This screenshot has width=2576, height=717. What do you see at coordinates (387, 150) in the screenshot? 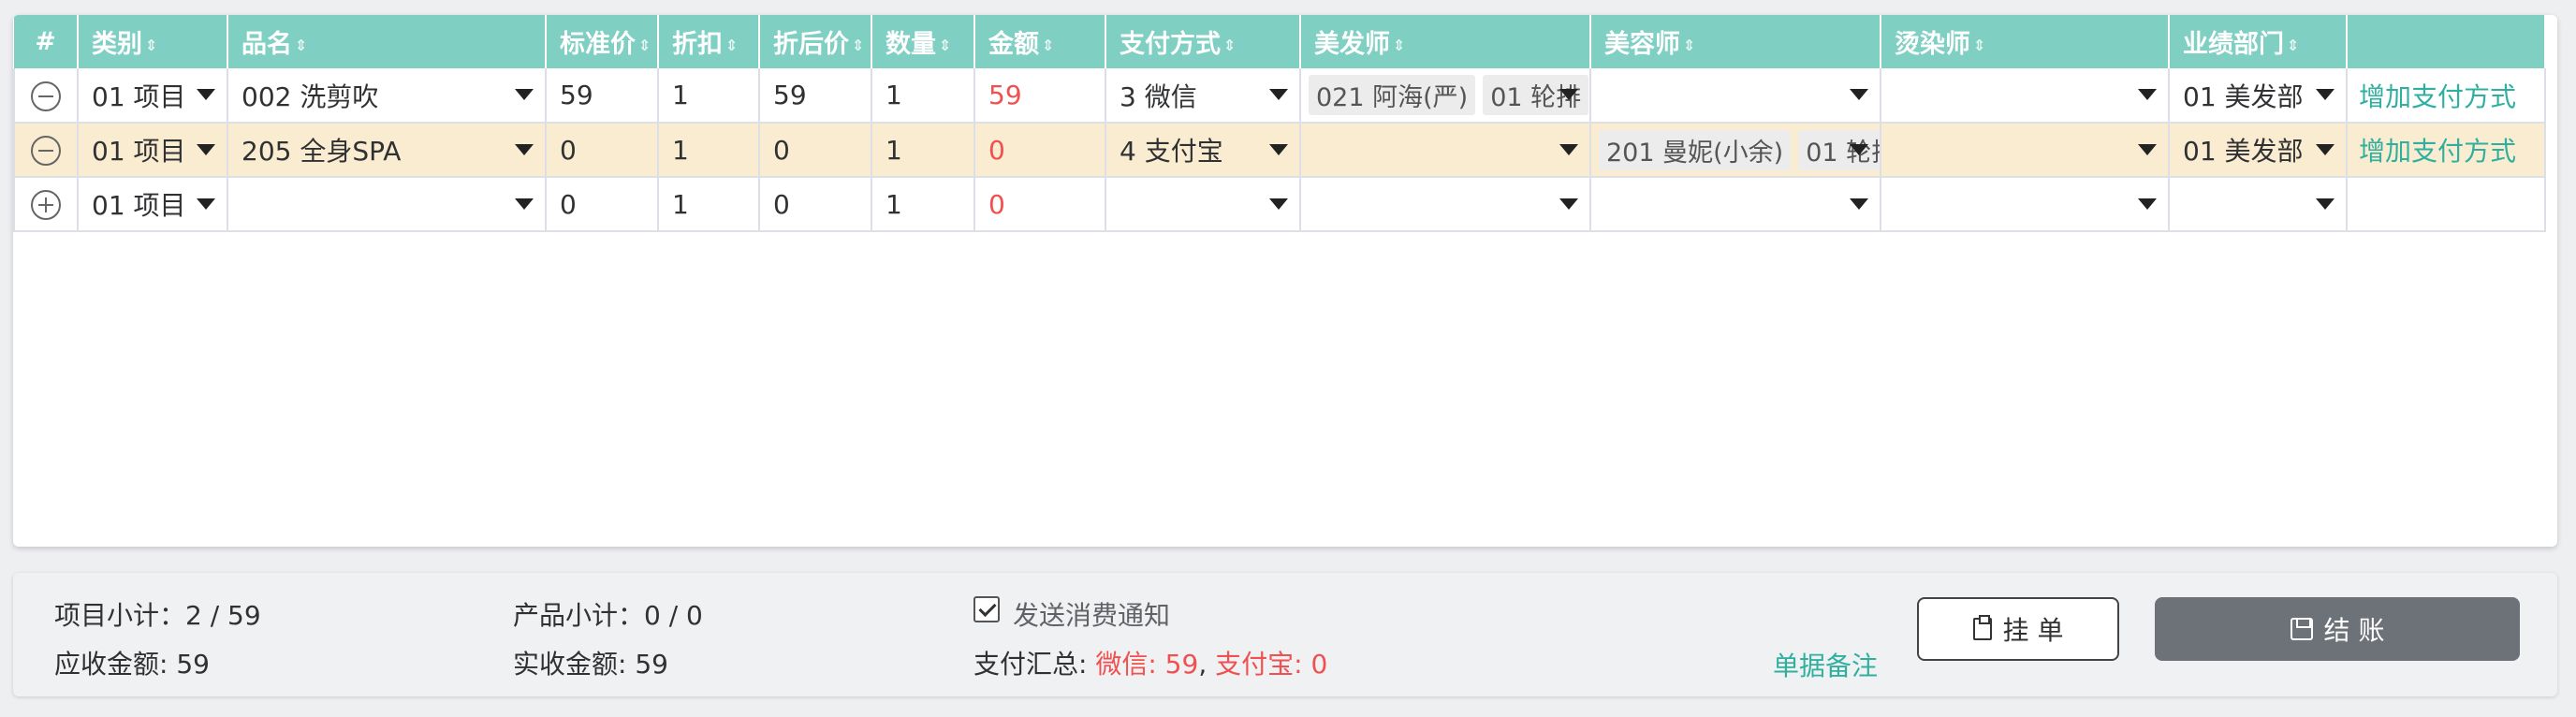
I see `name-select: 205 全身SPA` at bounding box center [387, 150].